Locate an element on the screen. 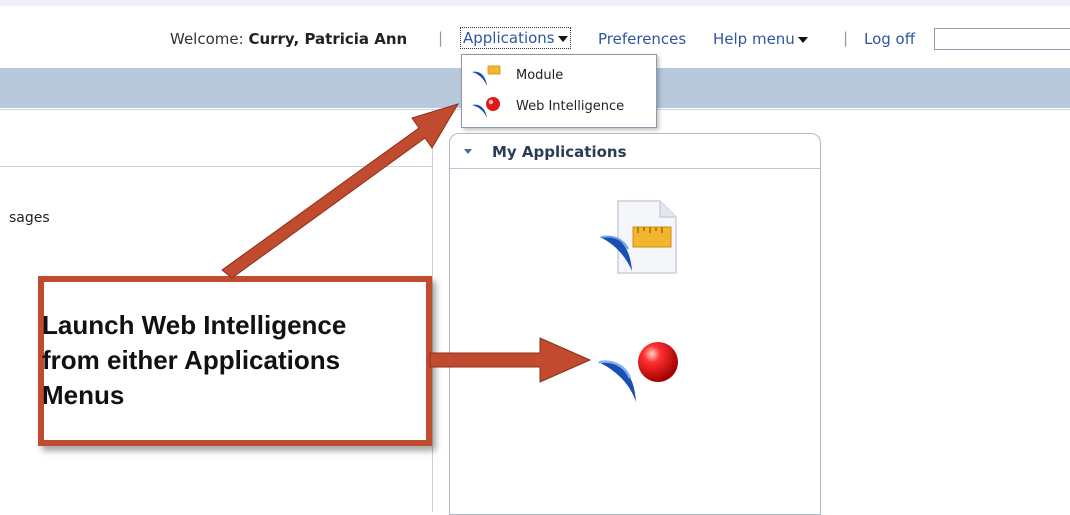 The image size is (1070, 515). divider is located at coordinates (216, 166).